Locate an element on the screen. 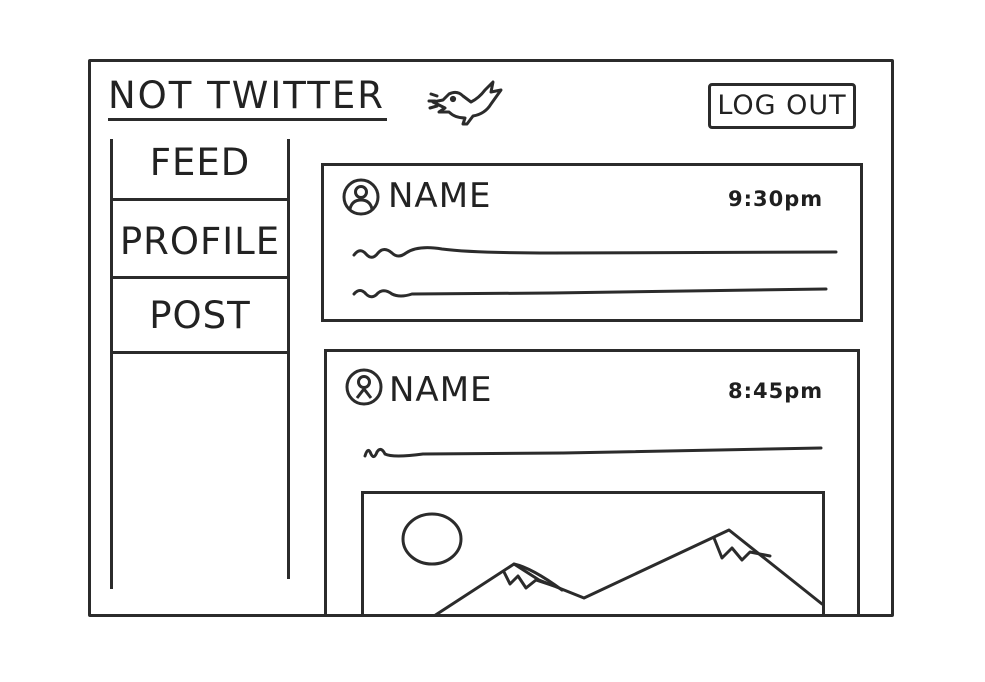 The image size is (985, 682). sidebar-border-right is located at coordinates (288, 359).